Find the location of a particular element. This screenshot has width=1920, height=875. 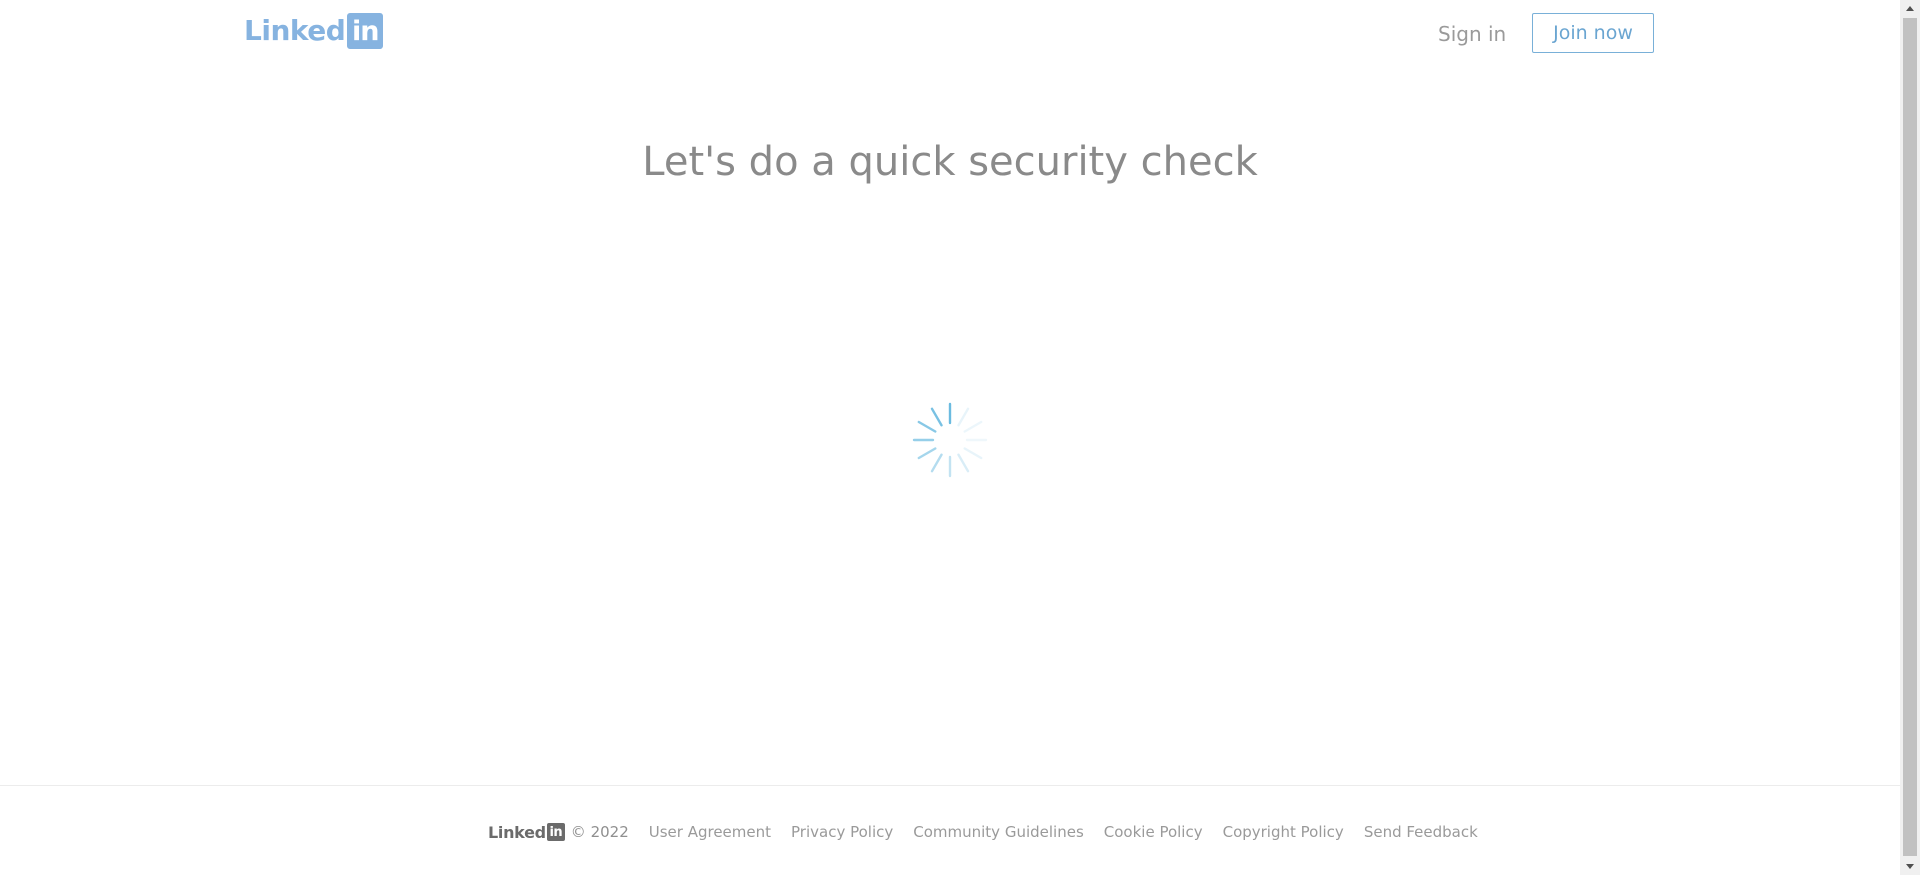

footer-link-send-feedback: Send Feedback is located at coordinates (1421, 832).